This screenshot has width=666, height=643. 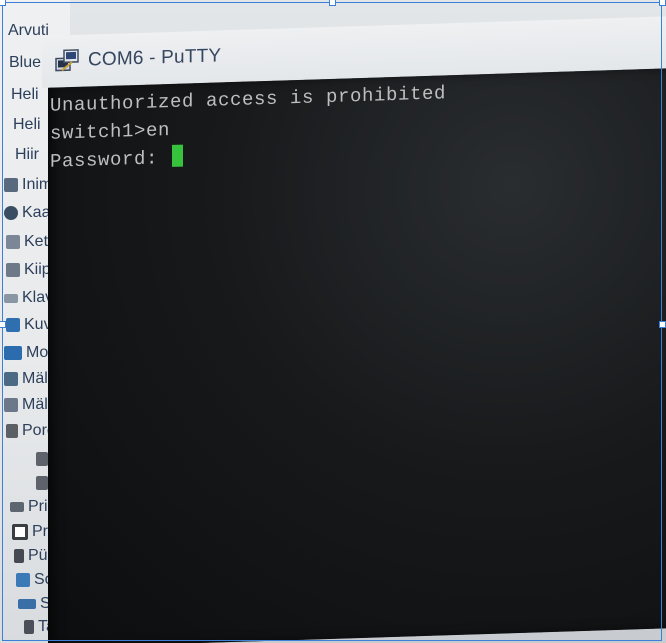 What do you see at coordinates (11, 405) in the screenshot?
I see `storage-icon` at bounding box center [11, 405].